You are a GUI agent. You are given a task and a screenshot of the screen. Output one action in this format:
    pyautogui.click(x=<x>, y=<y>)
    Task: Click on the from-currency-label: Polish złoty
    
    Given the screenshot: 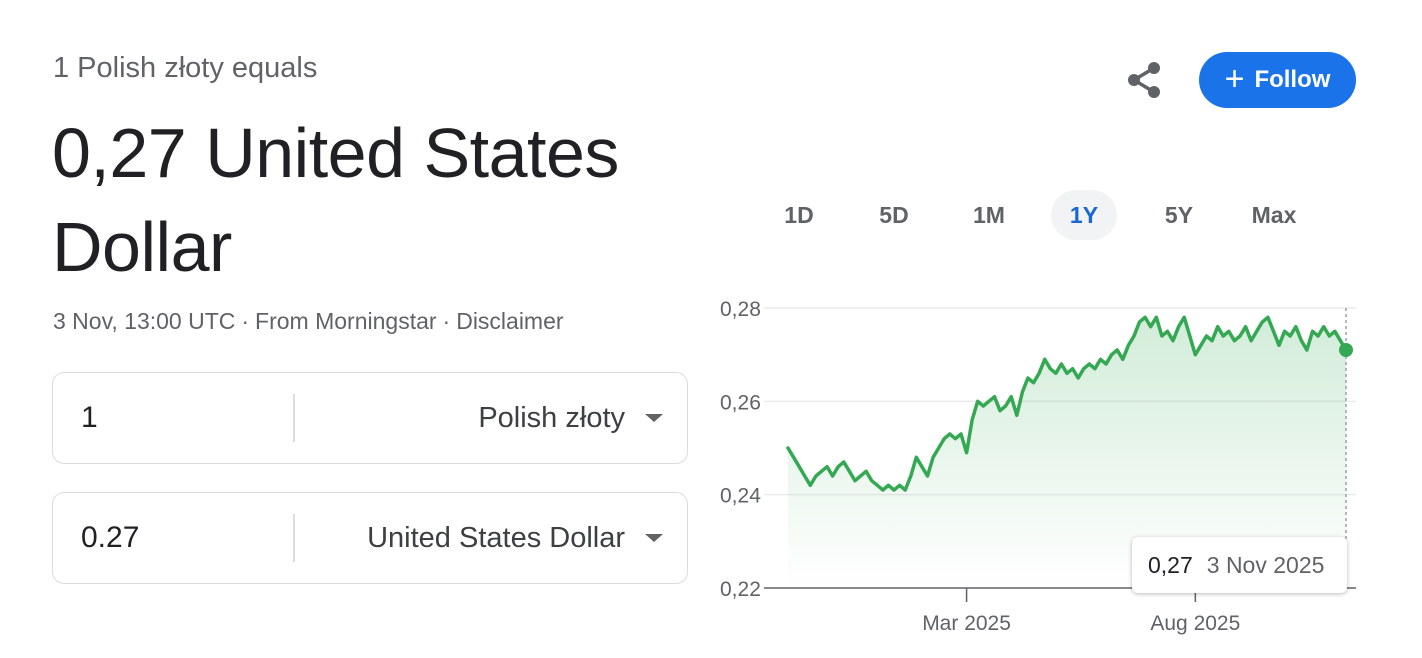 What is the action you would take?
    pyautogui.click(x=551, y=417)
    